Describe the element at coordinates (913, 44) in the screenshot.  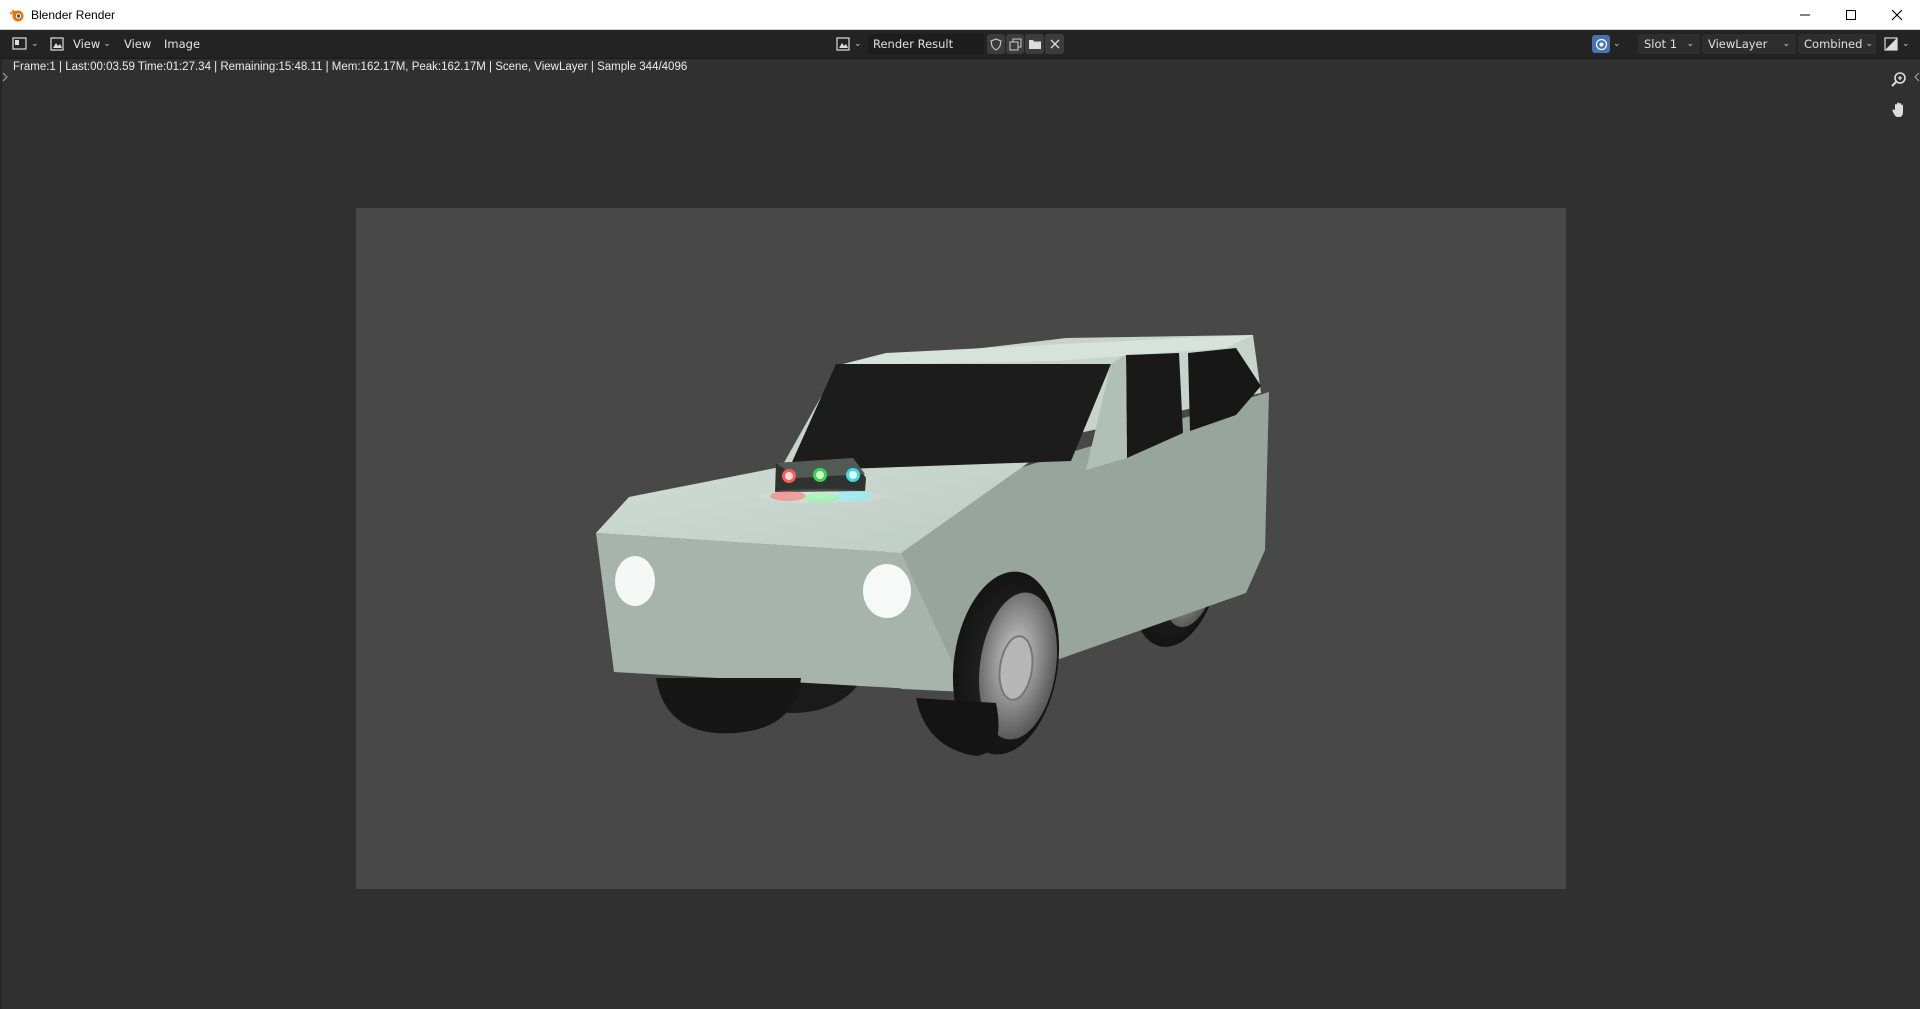
I see `image-name: Render Result` at that location.